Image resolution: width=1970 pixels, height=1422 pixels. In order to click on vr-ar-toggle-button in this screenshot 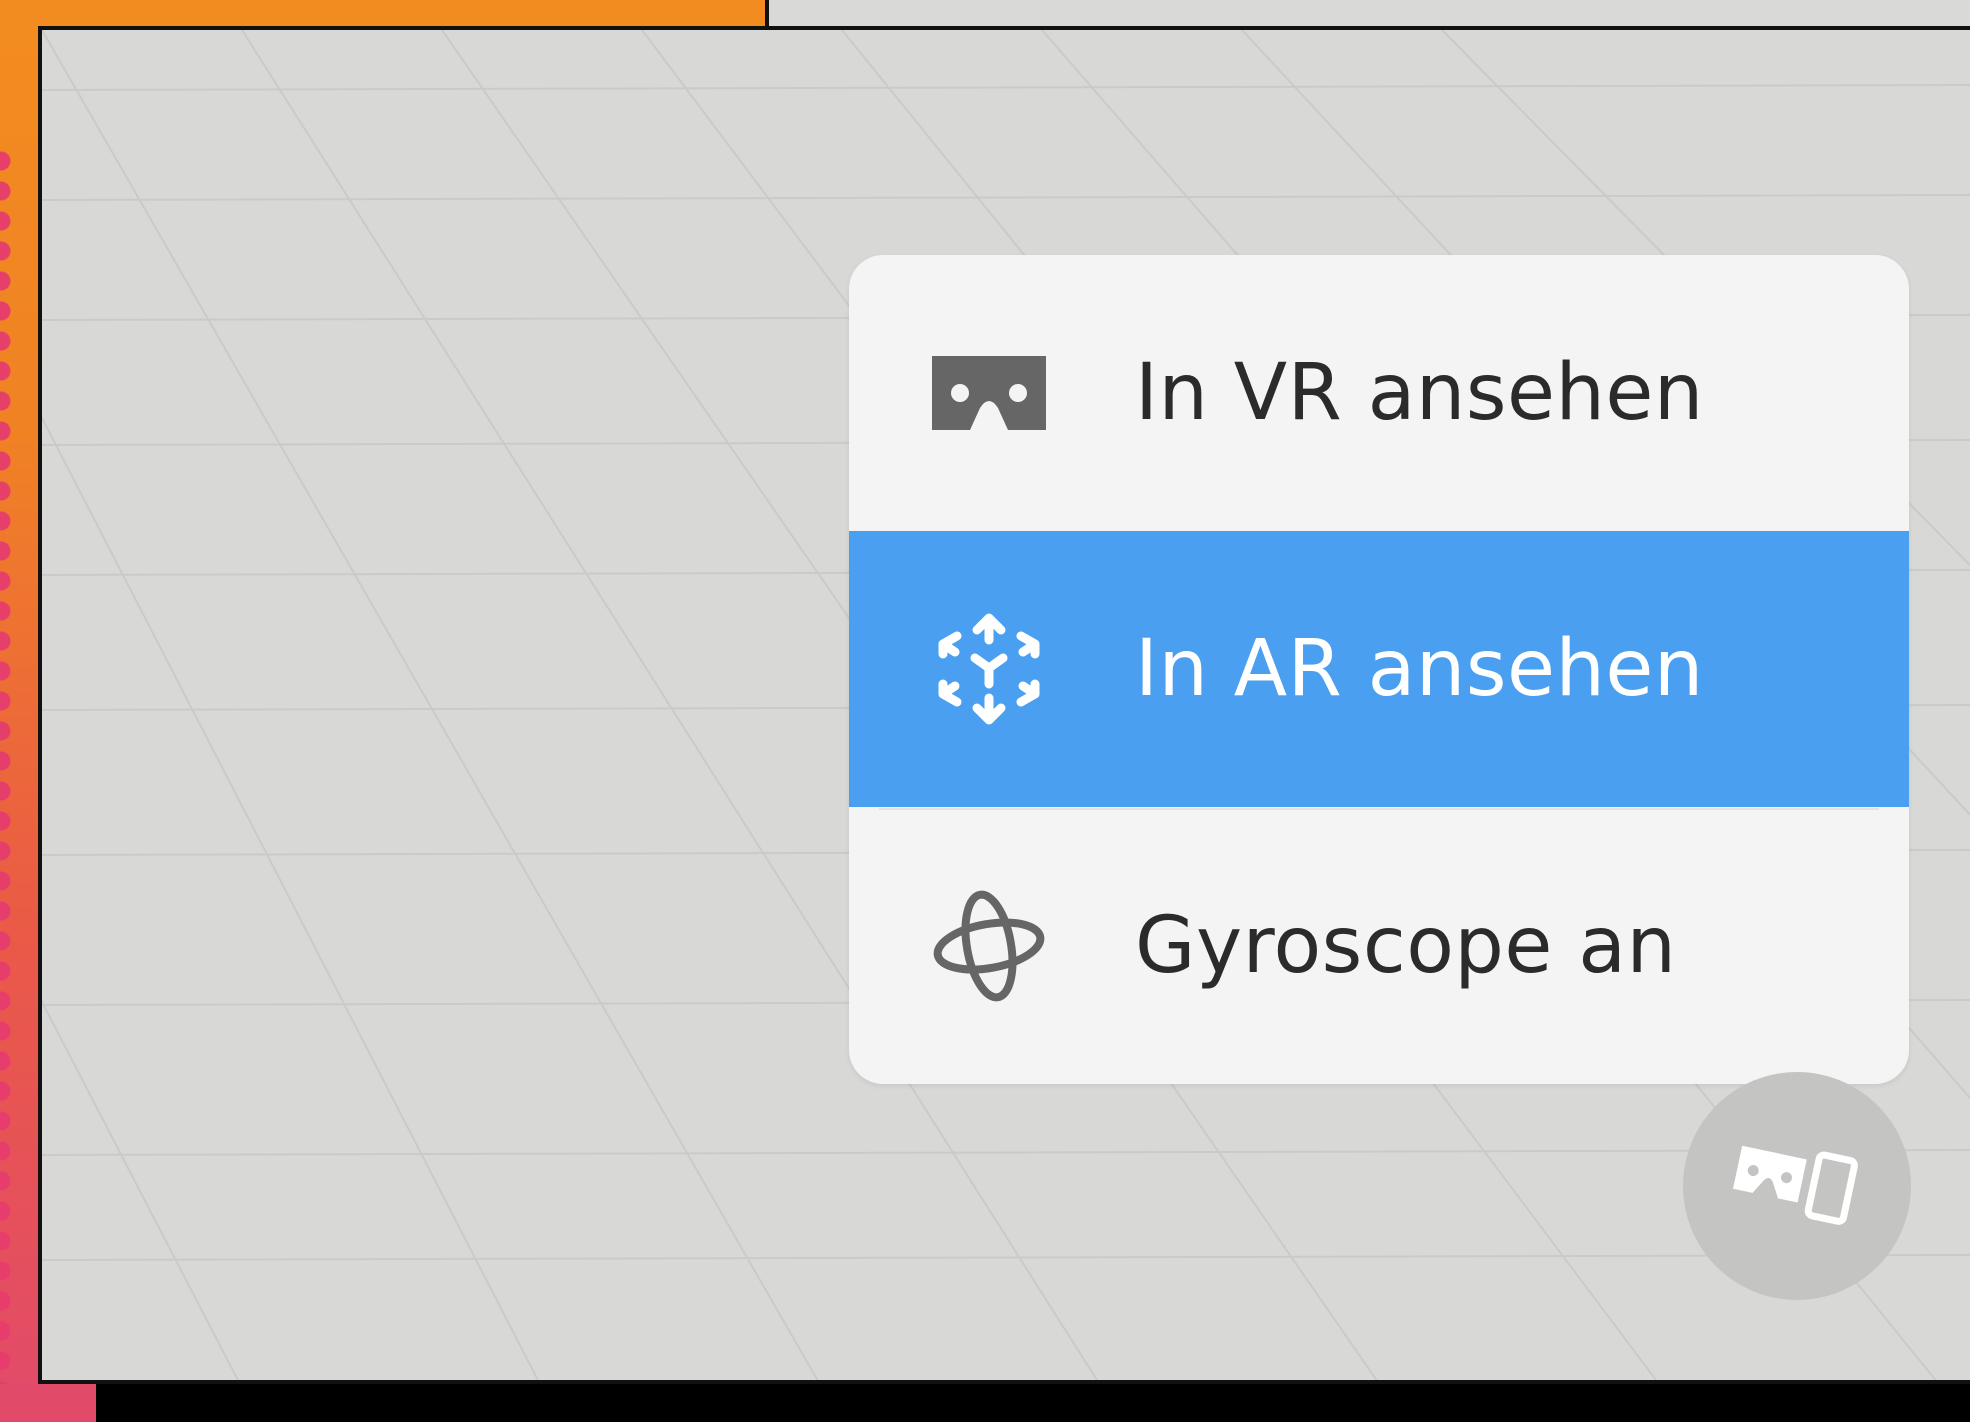, I will do `click(1797, 1186)`.